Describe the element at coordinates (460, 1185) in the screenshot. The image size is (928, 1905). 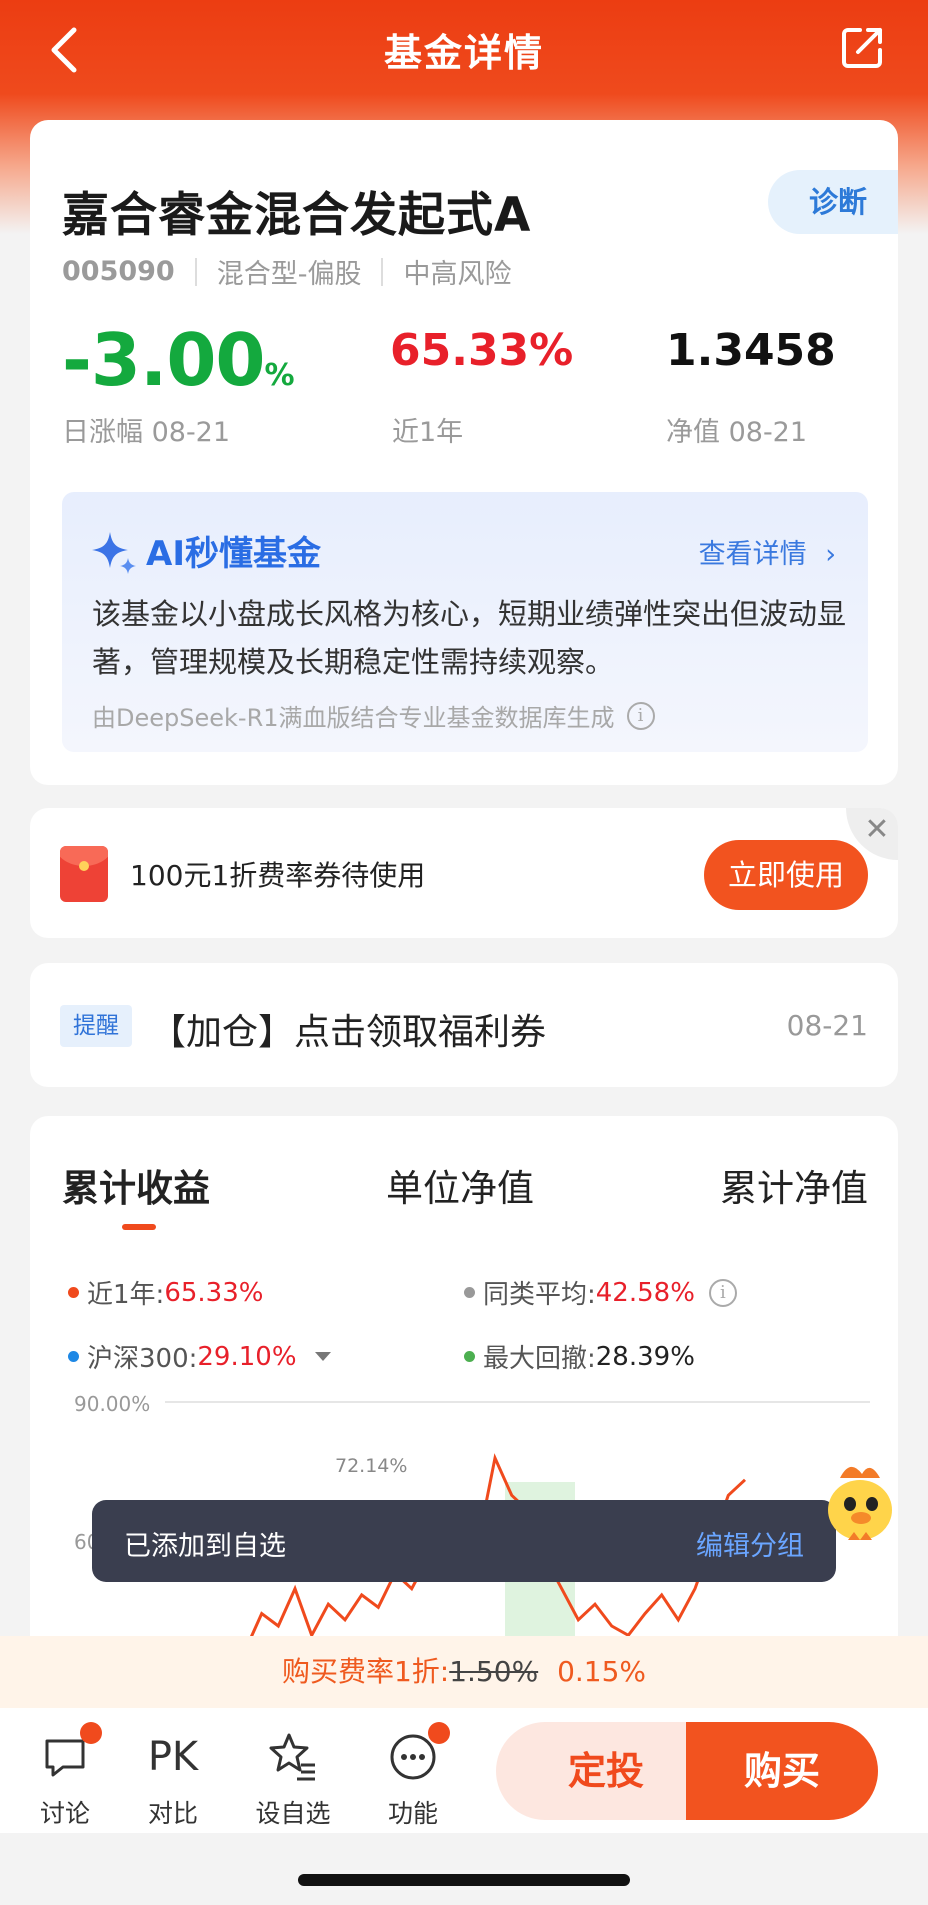
I see `tab-unit-nav: 单位净值` at that location.